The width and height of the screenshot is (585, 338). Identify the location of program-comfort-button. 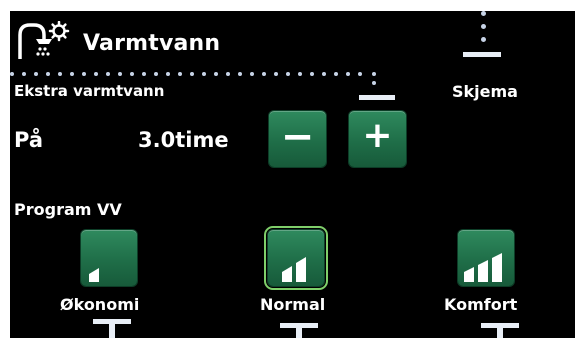
(486, 258).